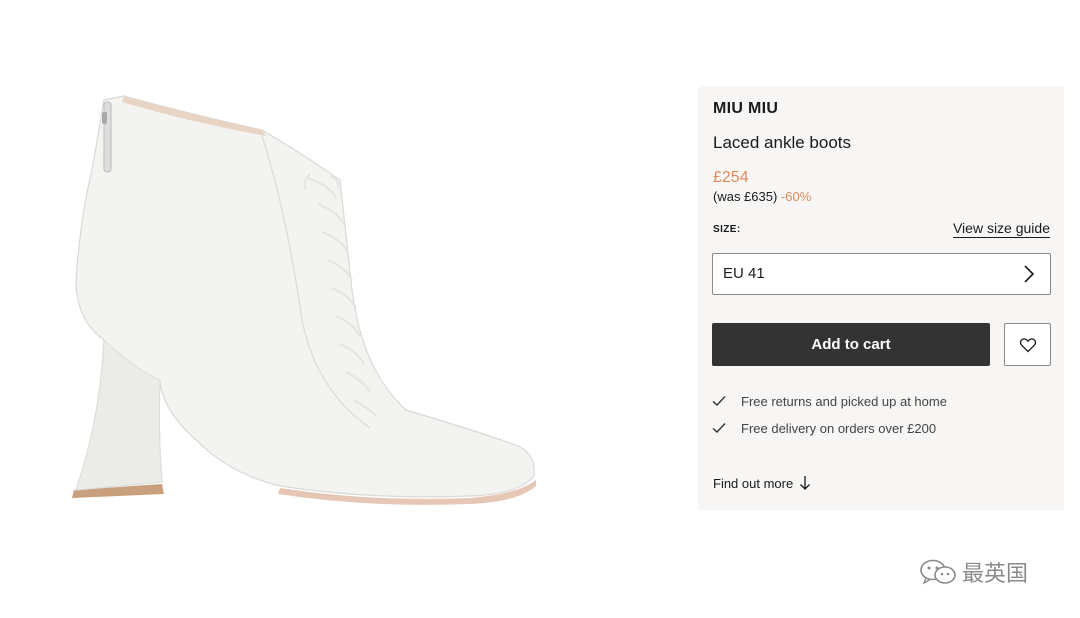 The image size is (1080, 618). What do you see at coordinates (745, 196) in the screenshot?
I see `original-price: (was £635)` at bounding box center [745, 196].